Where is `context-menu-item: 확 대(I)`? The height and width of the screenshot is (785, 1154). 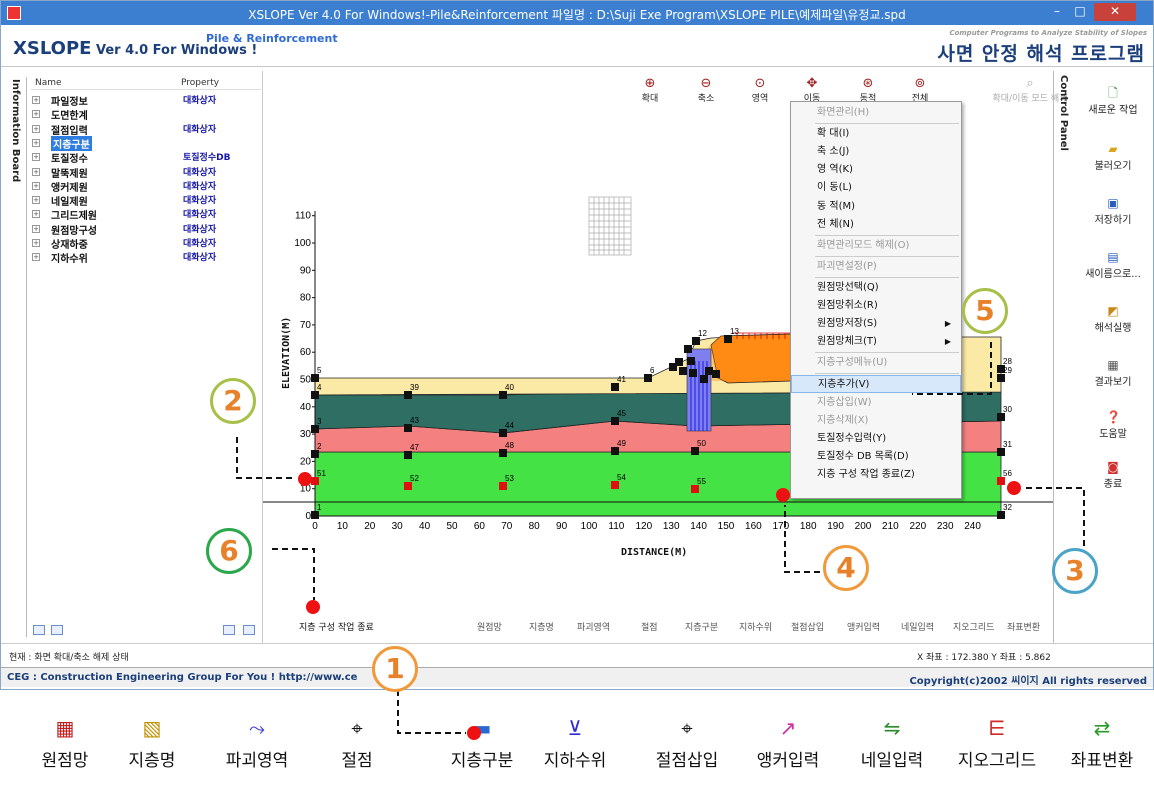
context-menu-item: 확 대(I) is located at coordinates (876, 134).